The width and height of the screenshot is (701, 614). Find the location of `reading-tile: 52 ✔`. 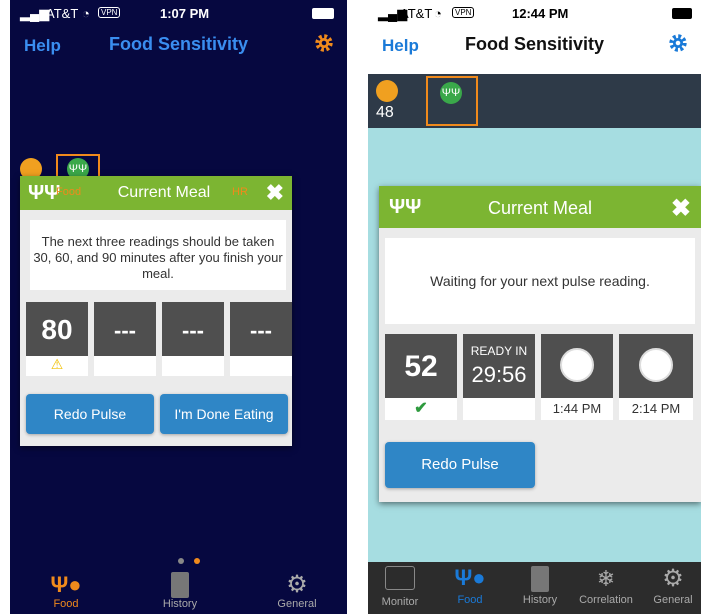

reading-tile: 52 ✔ is located at coordinates (421, 377).